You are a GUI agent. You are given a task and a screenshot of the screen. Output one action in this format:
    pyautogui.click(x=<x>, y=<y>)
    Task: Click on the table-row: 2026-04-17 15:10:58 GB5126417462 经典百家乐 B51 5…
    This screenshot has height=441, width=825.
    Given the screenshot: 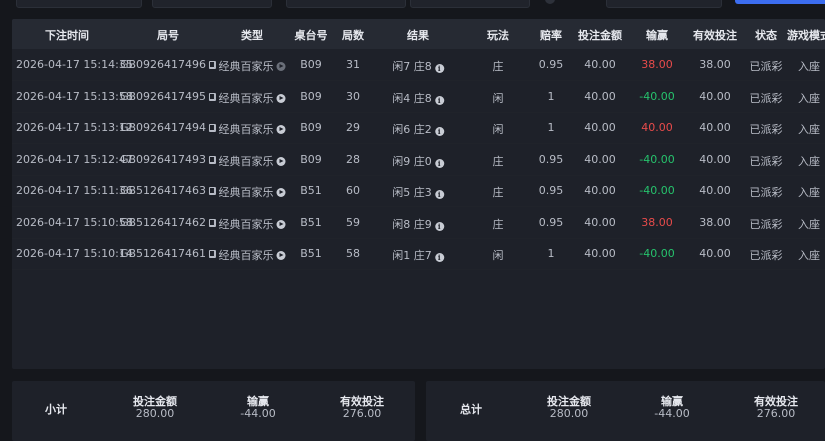 What is the action you would take?
    pyautogui.click(x=418, y=223)
    